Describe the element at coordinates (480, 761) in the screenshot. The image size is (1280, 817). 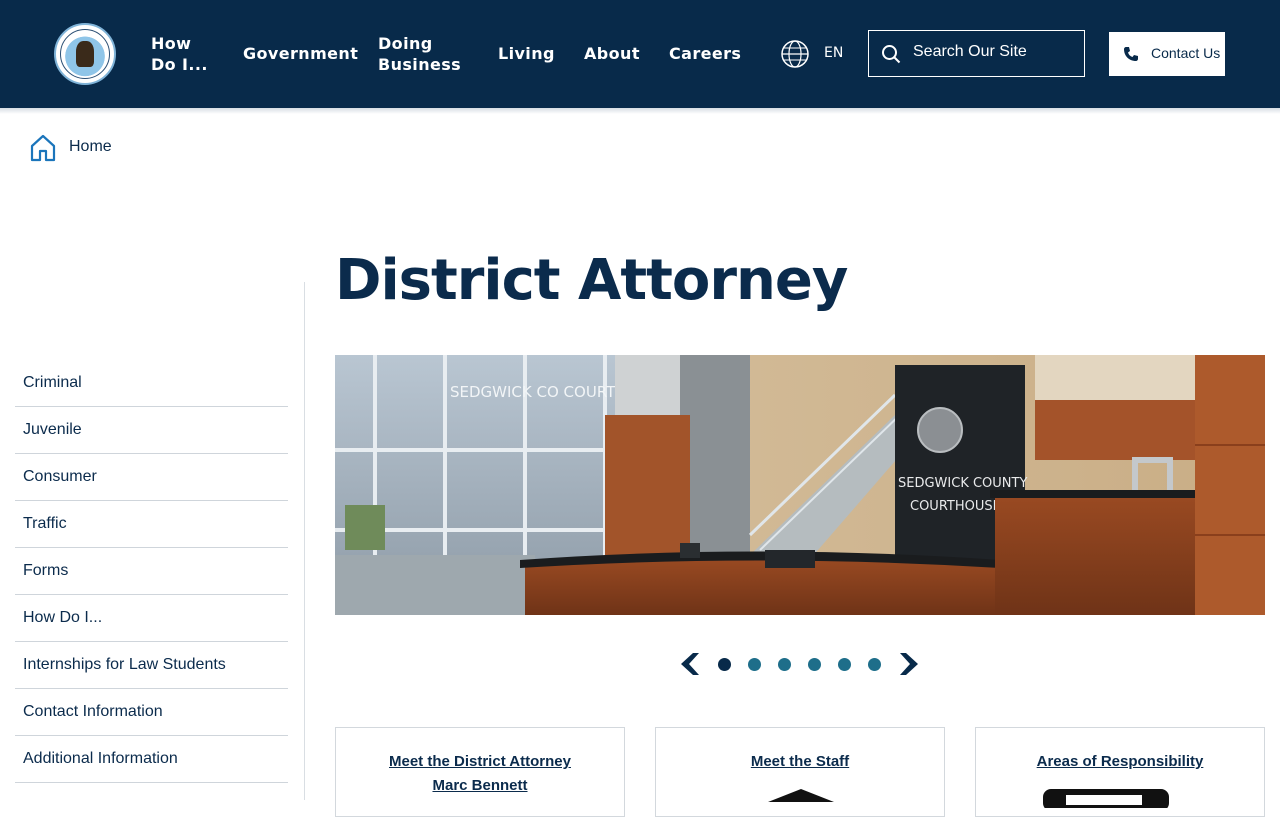
I see `card-meet-district-attorney-line1: Meet the District Attorney` at that location.